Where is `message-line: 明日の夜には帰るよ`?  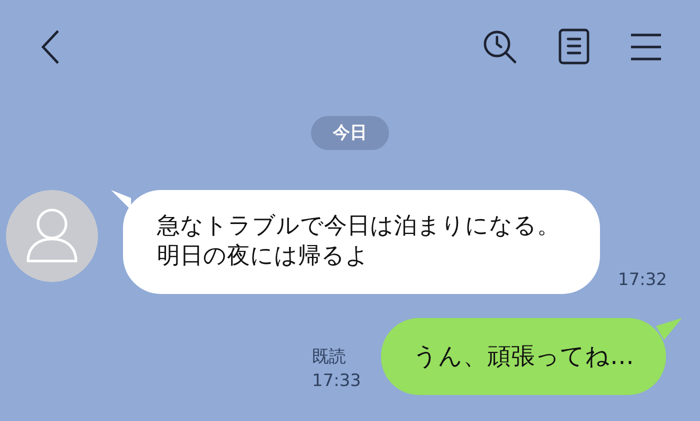
message-line: 明日の夜には帰るよ is located at coordinates (263, 256).